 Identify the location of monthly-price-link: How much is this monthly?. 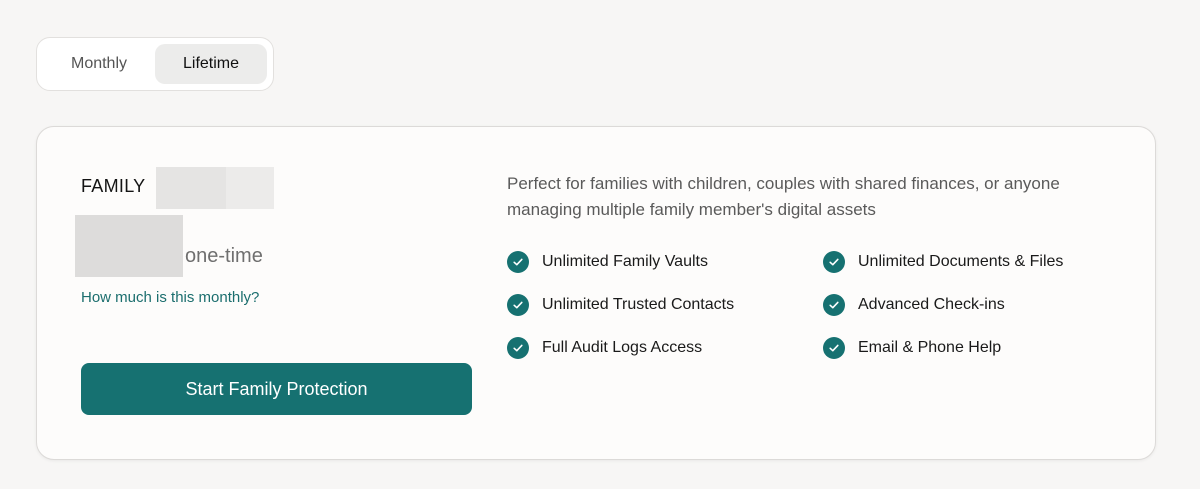
(170, 297).